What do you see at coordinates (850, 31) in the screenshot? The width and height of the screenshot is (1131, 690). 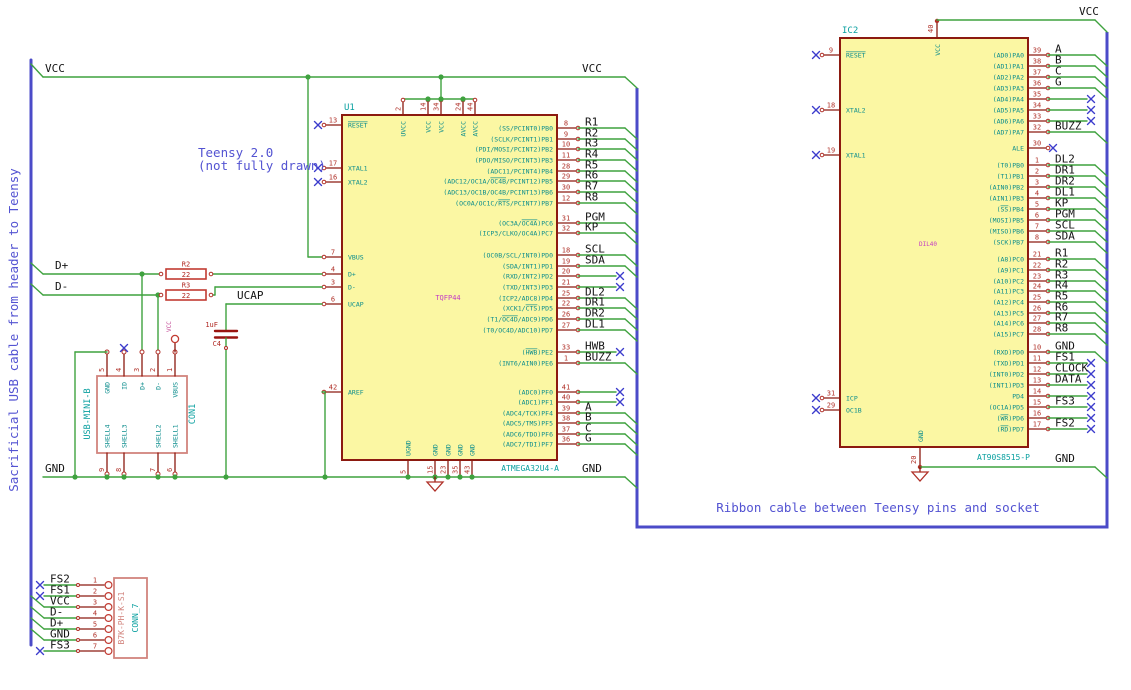 I see `ic2-reference: IC2` at bounding box center [850, 31].